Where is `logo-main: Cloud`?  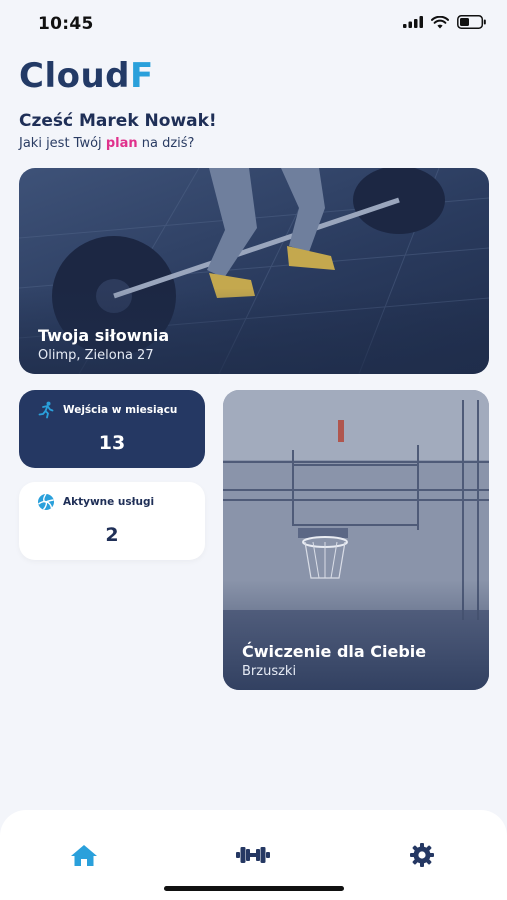 logo-main: Cloud is located at coordinates (75, 76).